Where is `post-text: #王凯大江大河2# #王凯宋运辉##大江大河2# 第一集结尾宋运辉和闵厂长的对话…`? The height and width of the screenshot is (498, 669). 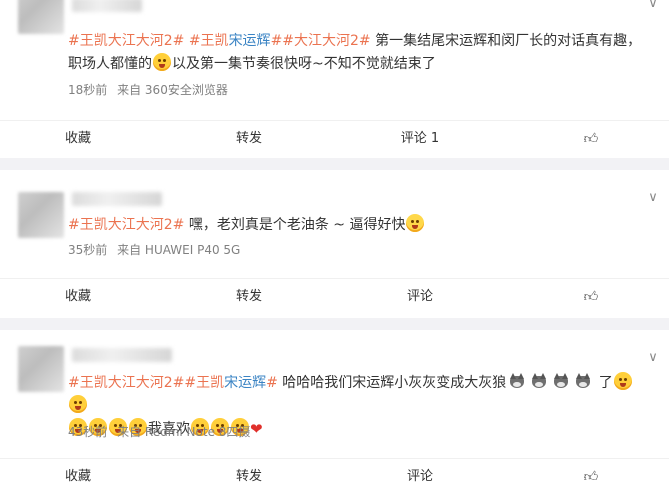
post-text: #王凯大江大河2# #王凯宋运辉##大江大河2# 第一集结尾宋运辉和闵厂长的对话… is located at coordinates (355, 52).